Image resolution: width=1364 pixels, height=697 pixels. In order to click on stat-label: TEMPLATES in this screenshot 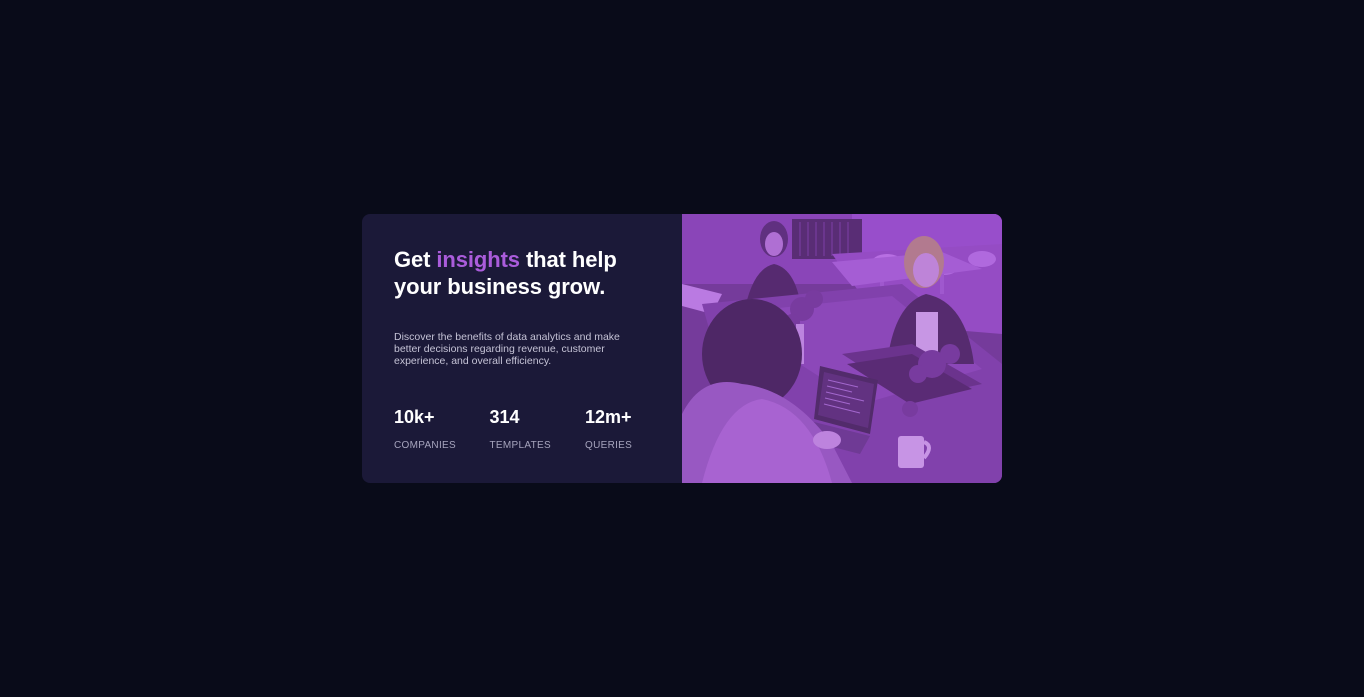, I will do `click(520, 445)`.